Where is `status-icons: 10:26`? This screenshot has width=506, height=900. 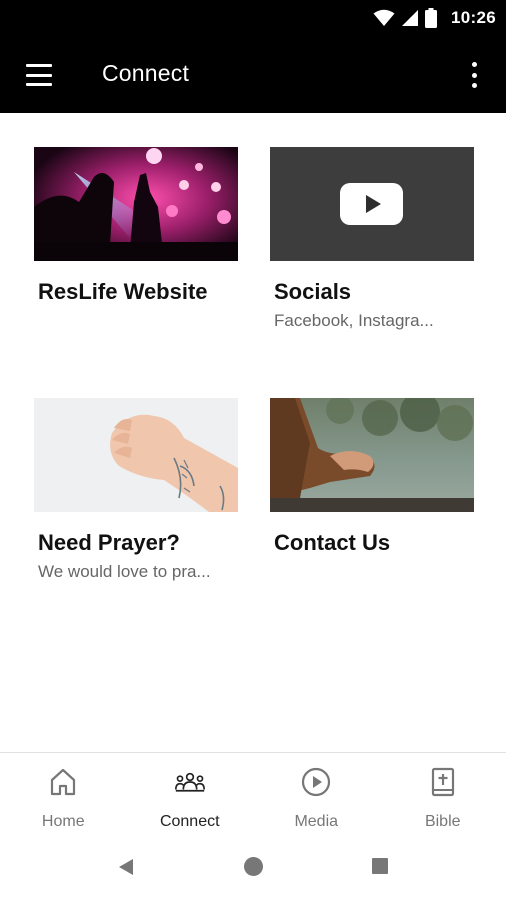 status-icons: 10:26 is located at coordinates (434, 18).